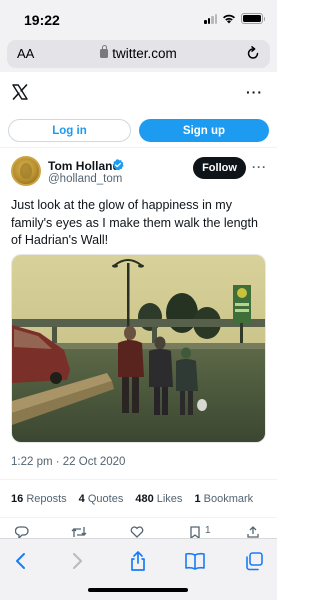 Image resolution: width=320 pixels, height=600 pixels. What do you see at coordinates (210, 18) in the screenshot?
I see `cellular-signal-icon` at bounding box center [210, 18].